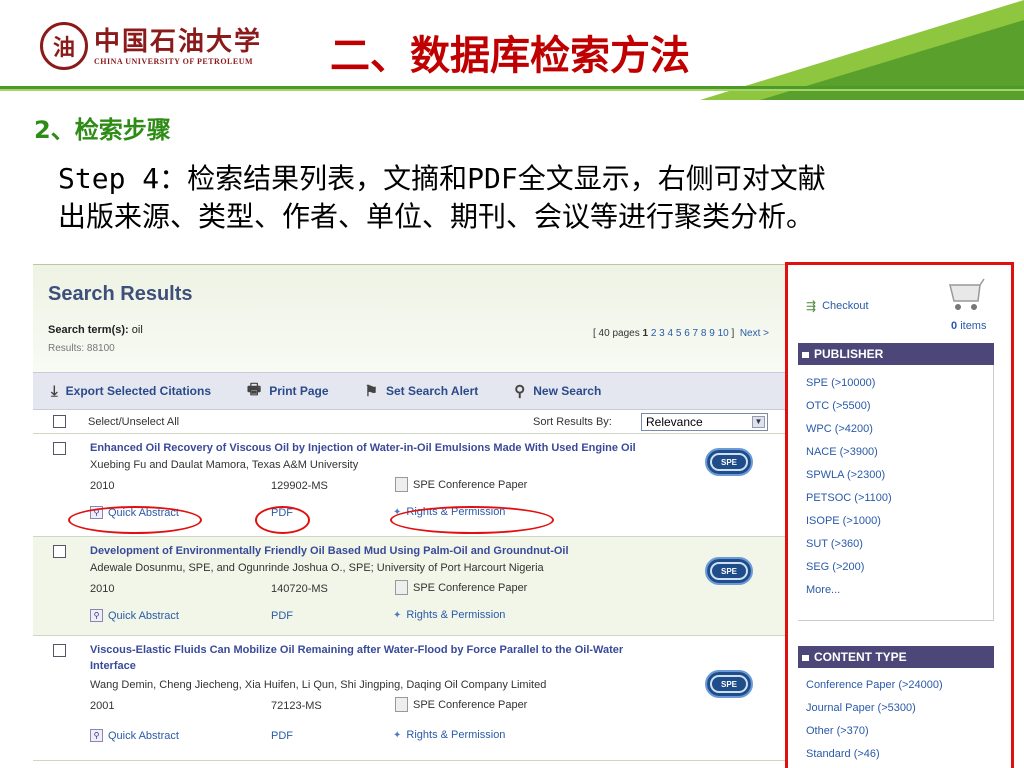 This screenshot has width=1024, height=768. I want to click on publisher-filter: WPC (>4200), so click(839, 429).